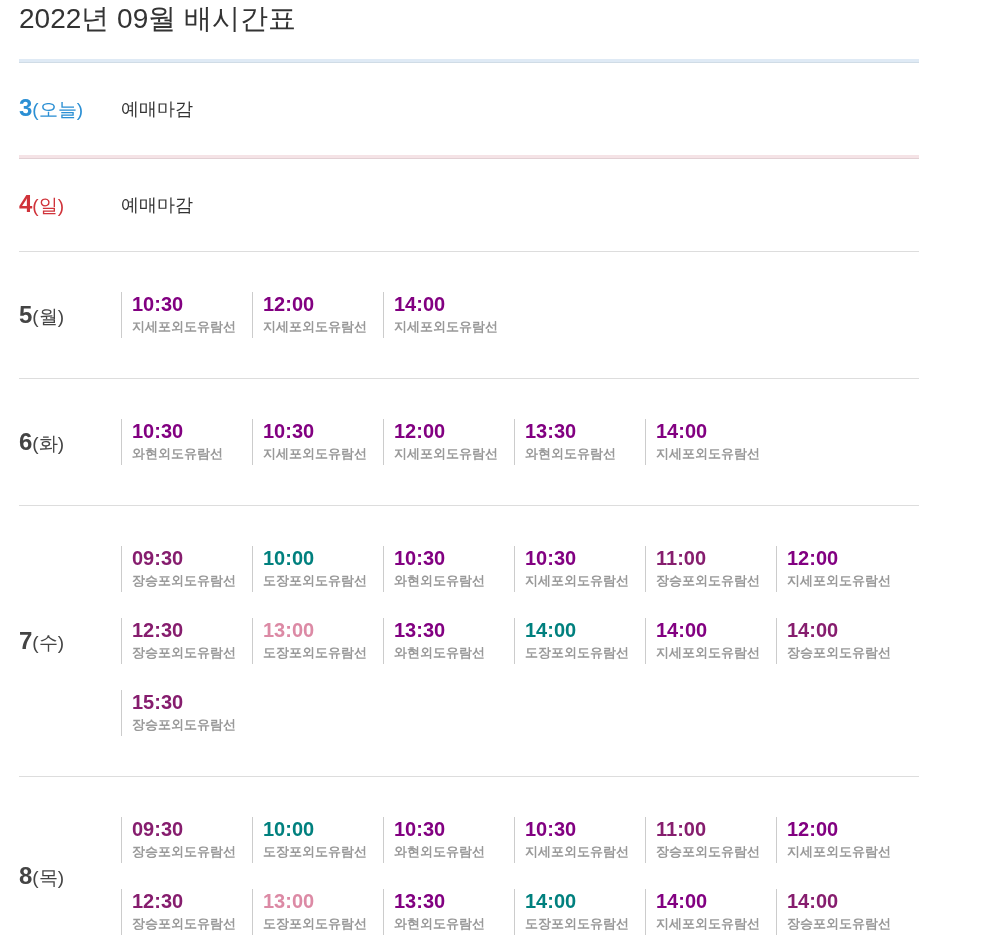 This screenshot has width=1007, height=947. I want to click on departure-slot: 15:30 장승포외도유람선, so click(186, 713).